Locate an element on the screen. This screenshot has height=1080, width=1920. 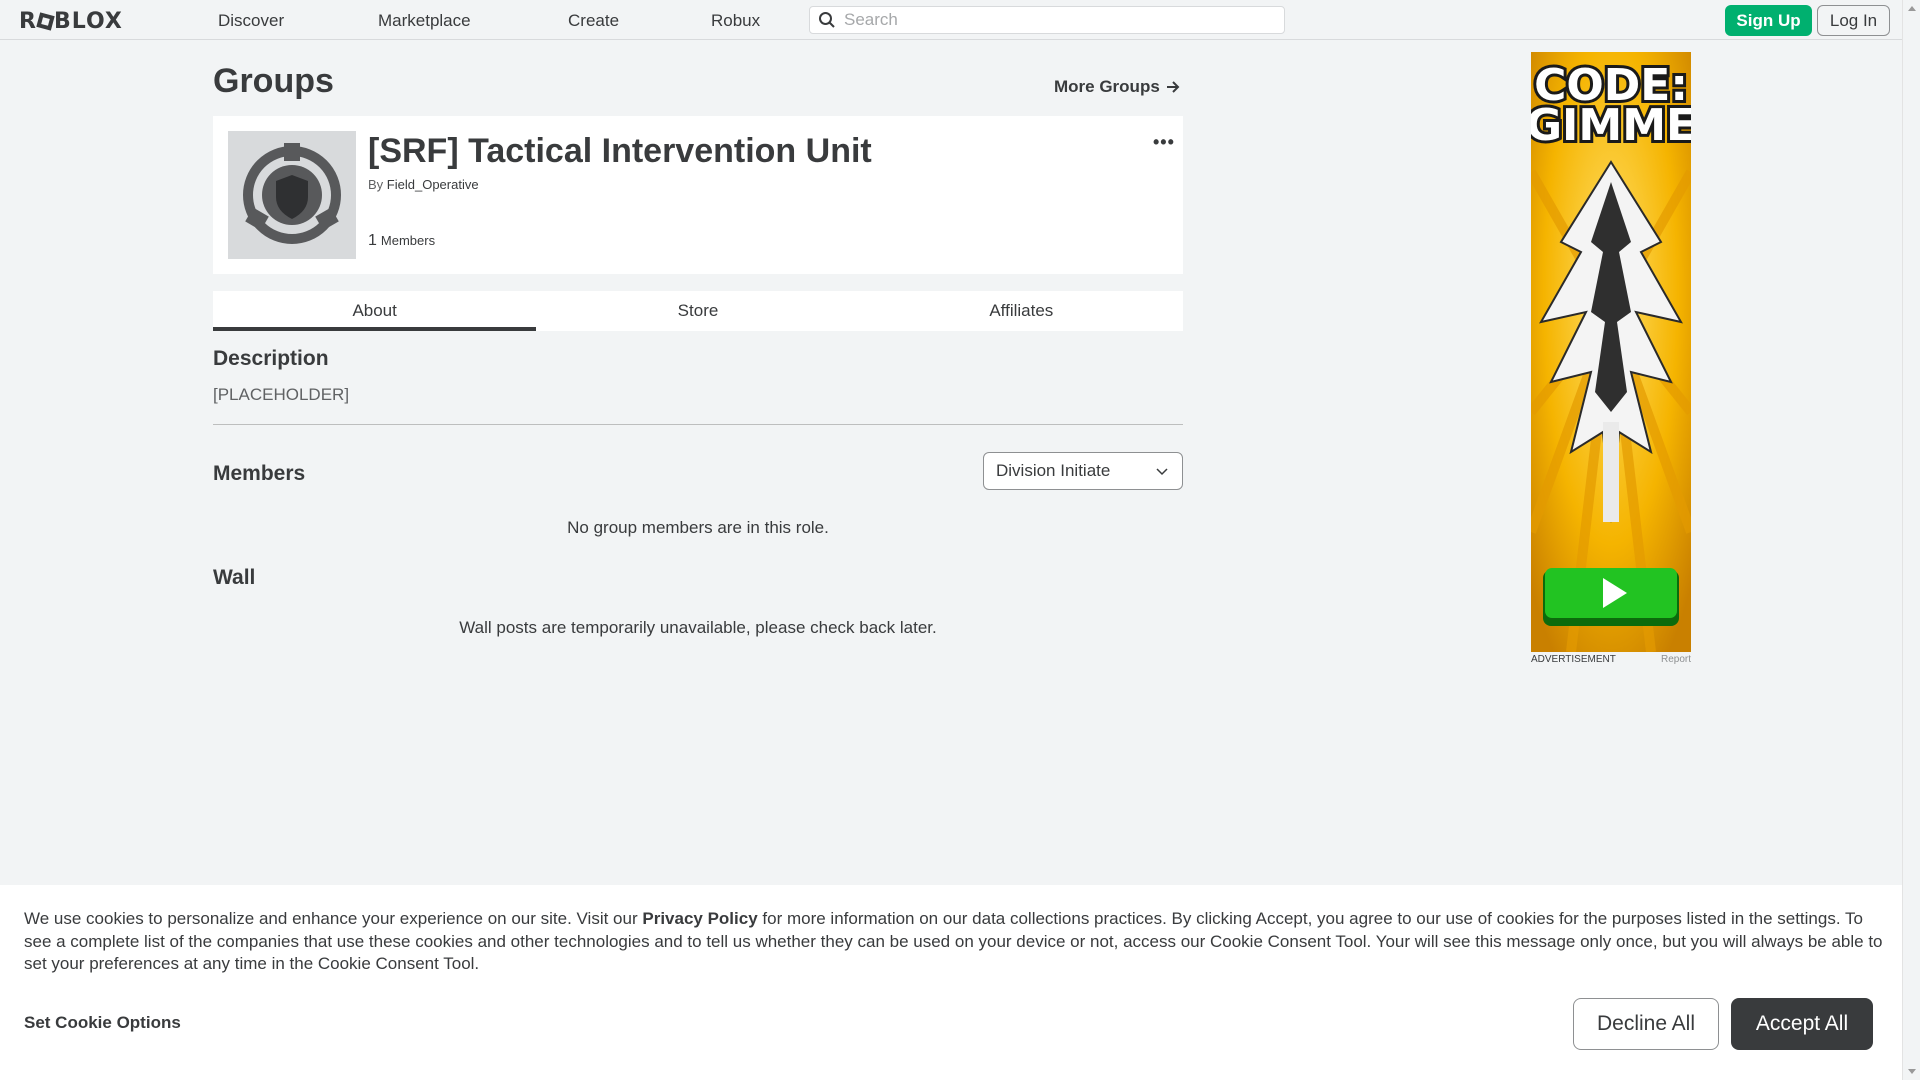
group-emblem is located at coordinates (292, 195).